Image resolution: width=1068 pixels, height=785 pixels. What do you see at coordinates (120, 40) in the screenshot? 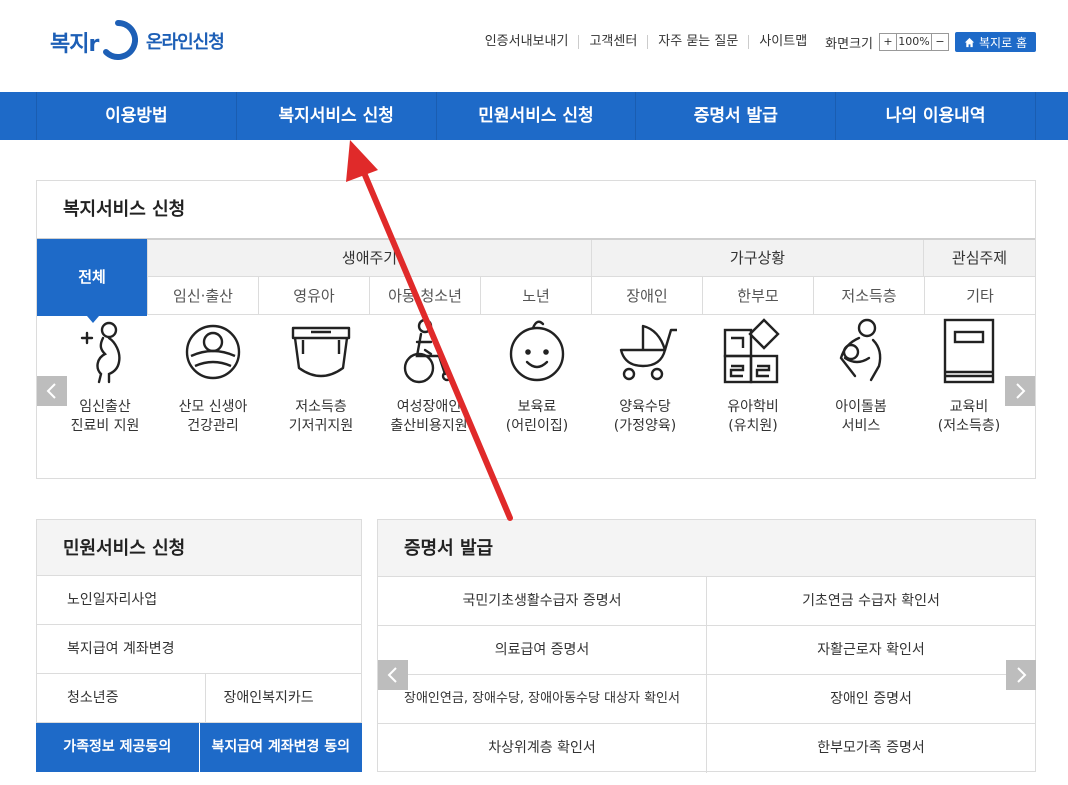
I see `logo-swoosh-icon` at bounding box center [120, 40].